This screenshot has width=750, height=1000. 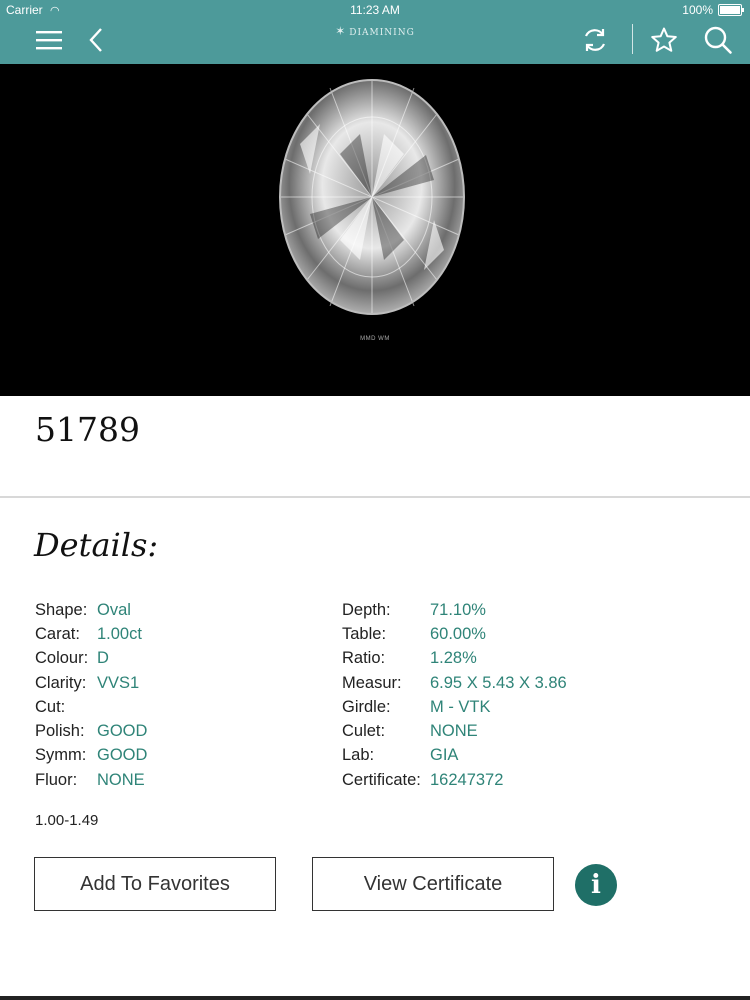 What do you see at coordinates (61, 755) in the screenshot?
I see `spec-label: Symm:` at bounding box center [61, 755].